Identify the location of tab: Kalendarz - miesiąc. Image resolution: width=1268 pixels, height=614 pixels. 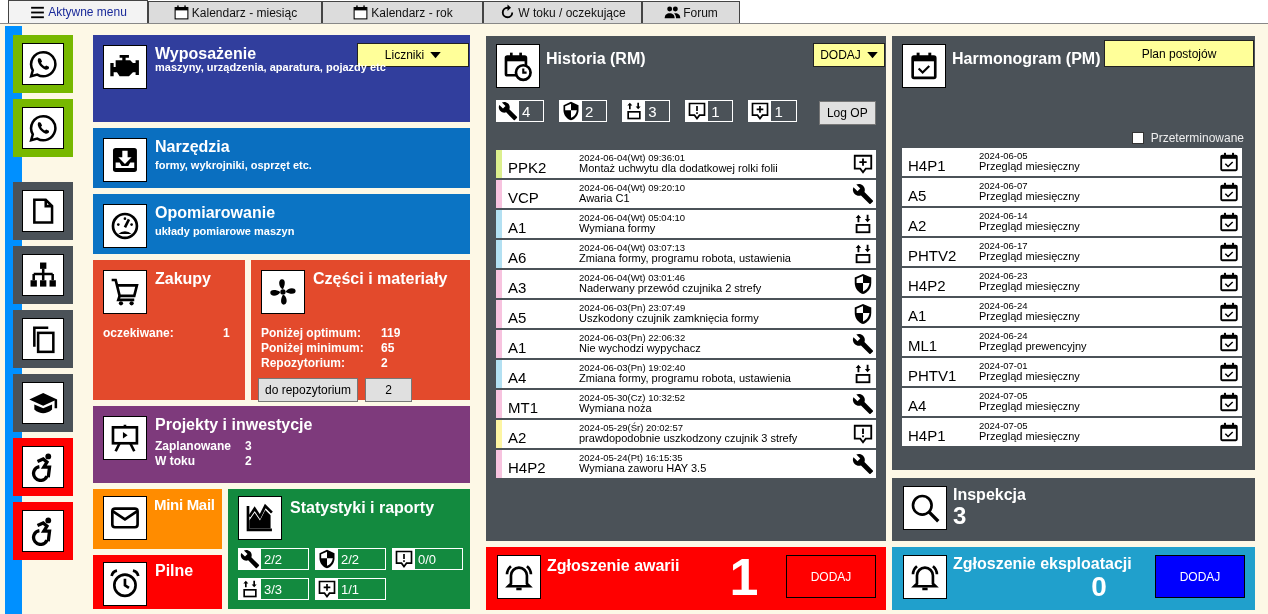
(235, 12).